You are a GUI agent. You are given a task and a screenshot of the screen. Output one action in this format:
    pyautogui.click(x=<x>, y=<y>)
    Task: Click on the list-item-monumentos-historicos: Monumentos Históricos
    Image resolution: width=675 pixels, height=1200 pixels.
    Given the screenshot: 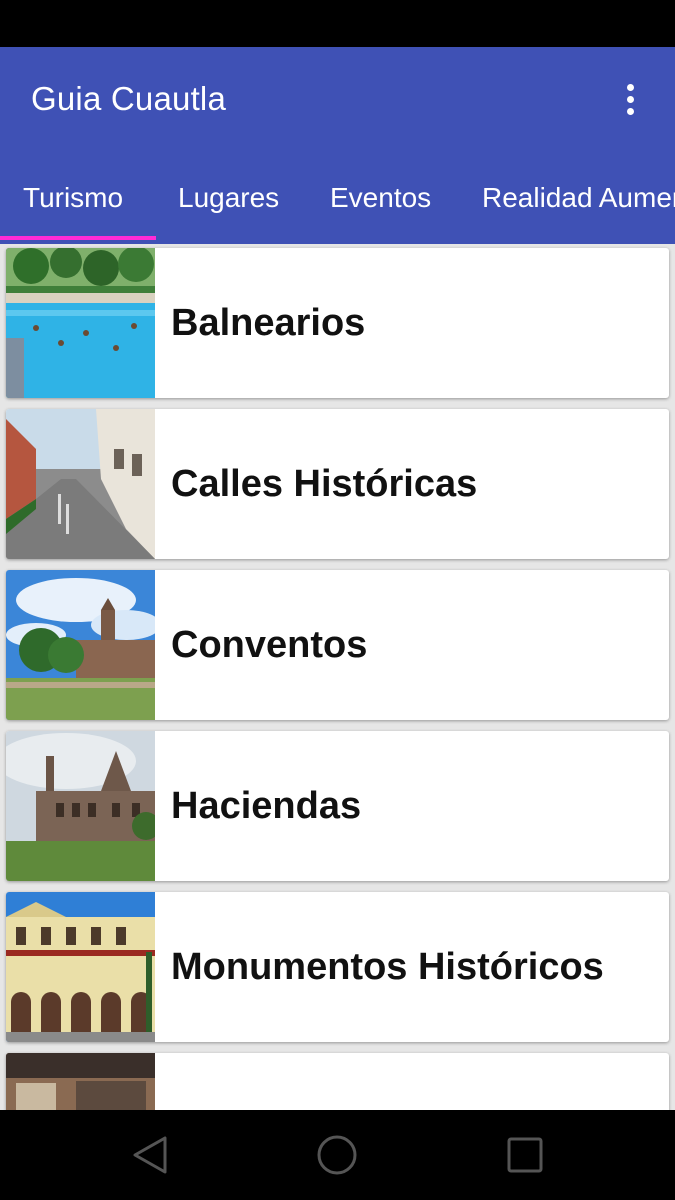 What is the action you would take?
    pyautogui.click(x=337, y=967)
    